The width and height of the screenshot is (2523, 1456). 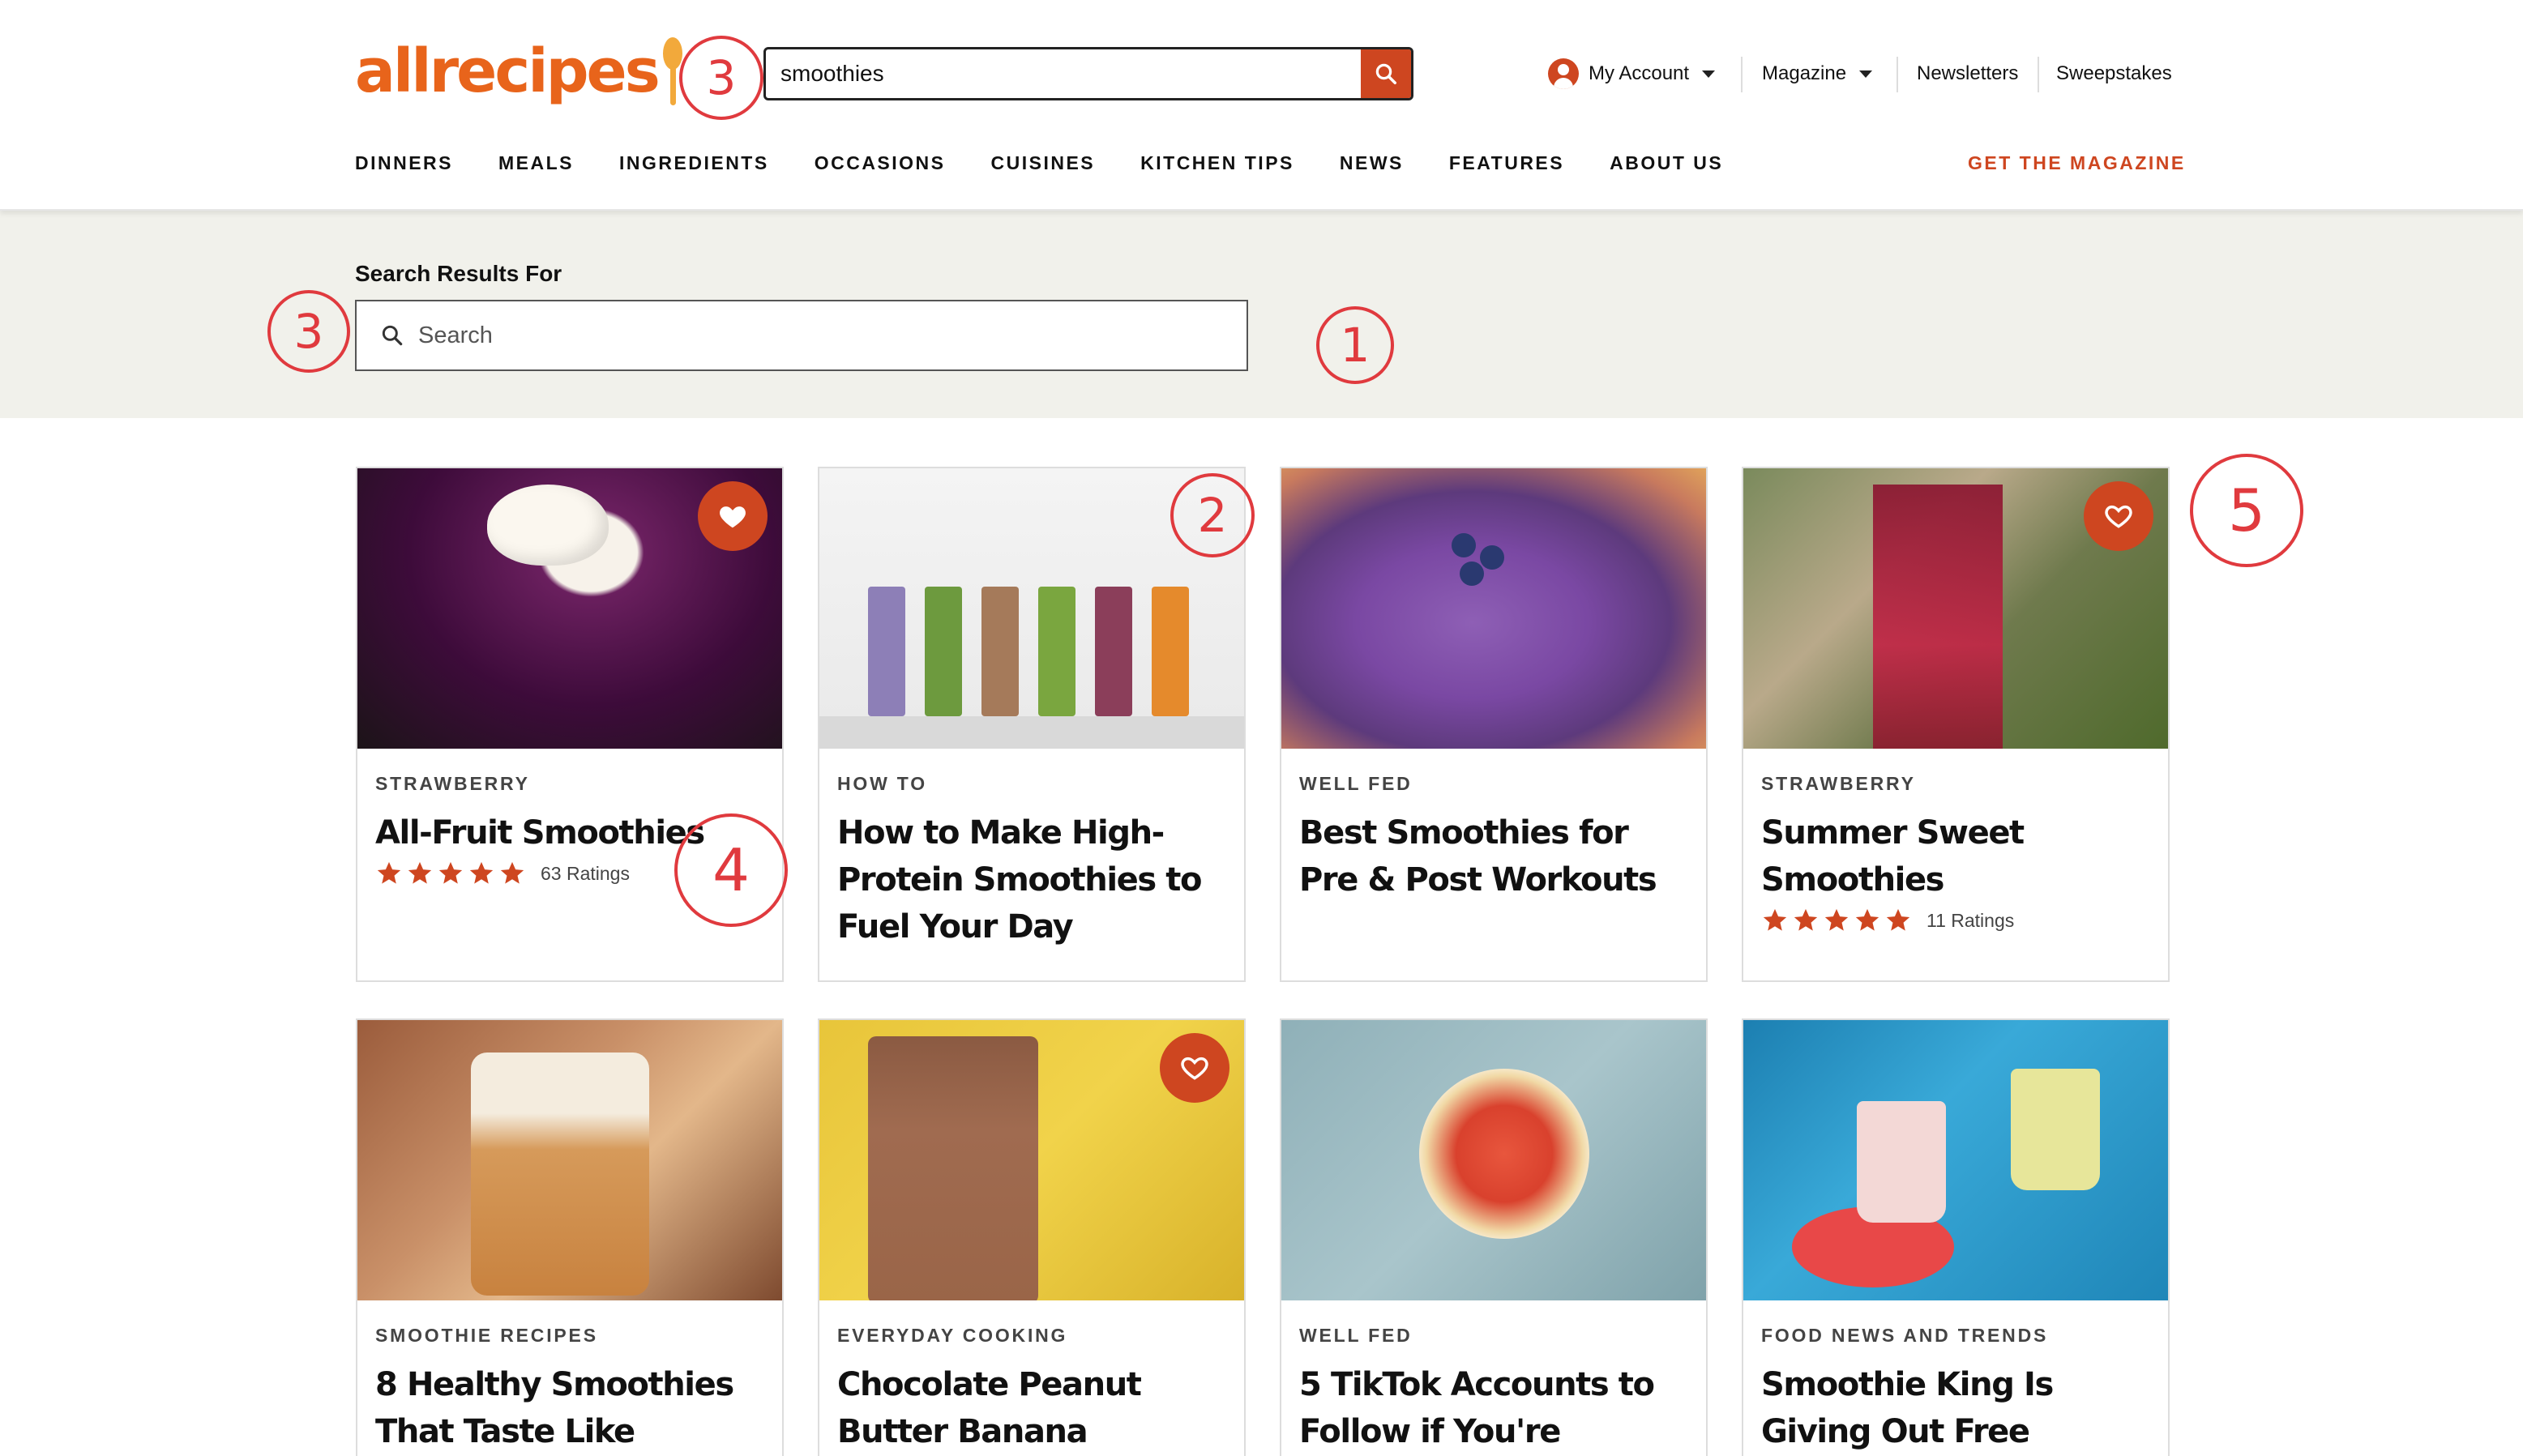 I want to click on nav-cuisines: CUISINES, so click(x=1043, y=163).